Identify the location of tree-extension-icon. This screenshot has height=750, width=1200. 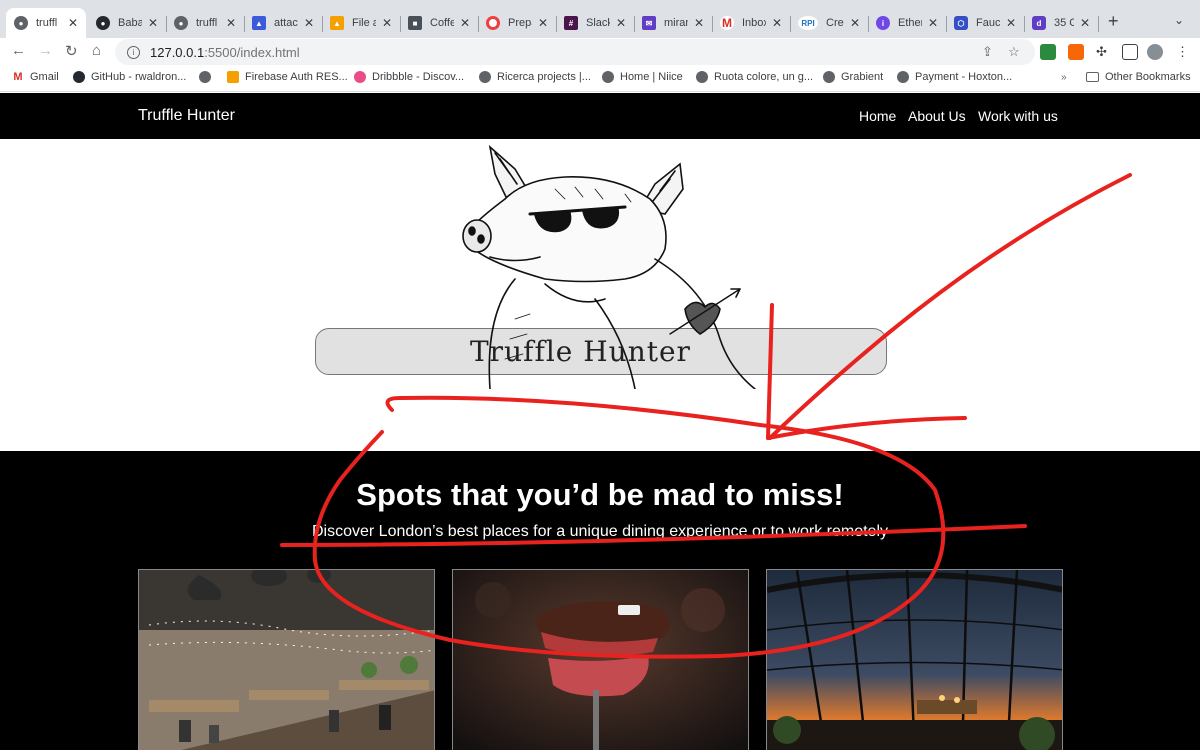
(1048, 52).